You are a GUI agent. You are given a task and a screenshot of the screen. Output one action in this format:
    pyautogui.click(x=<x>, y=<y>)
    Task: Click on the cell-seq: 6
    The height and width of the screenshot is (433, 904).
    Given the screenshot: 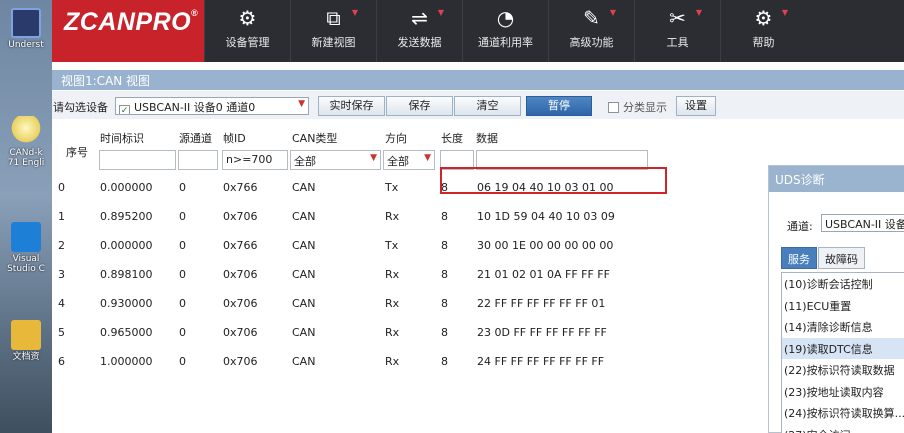 What is the action you would take?
    pyautogui.click(x=61, y=361)
    